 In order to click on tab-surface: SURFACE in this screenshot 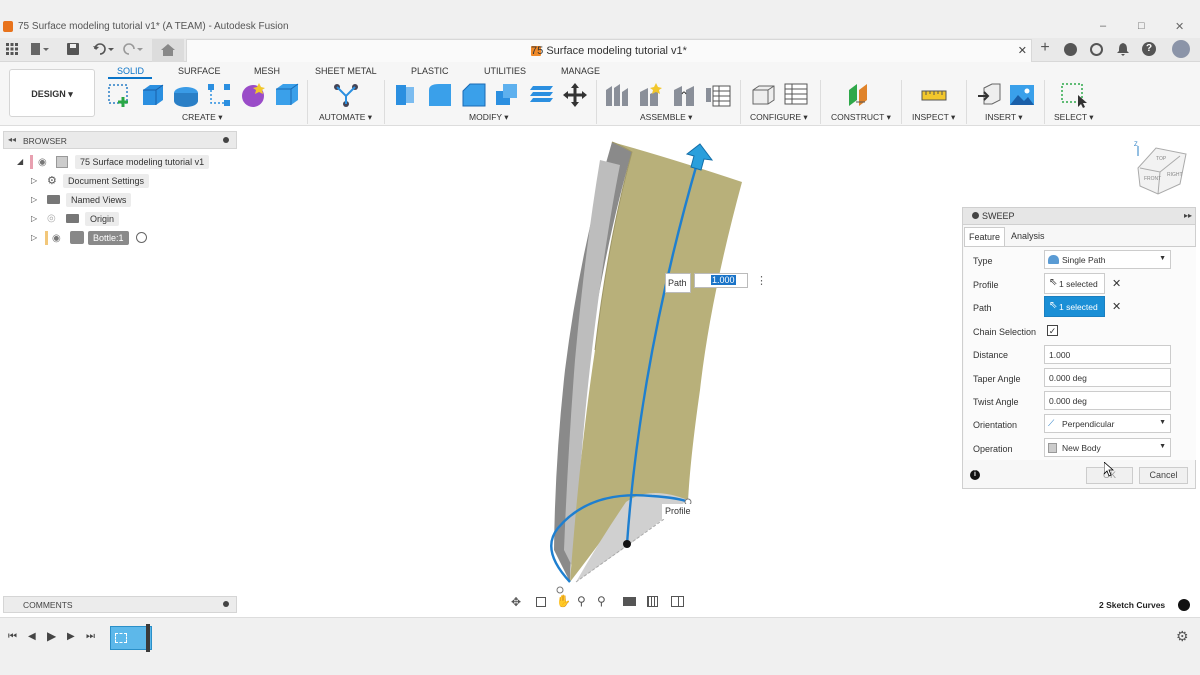, I will do `click(199, 71)`.